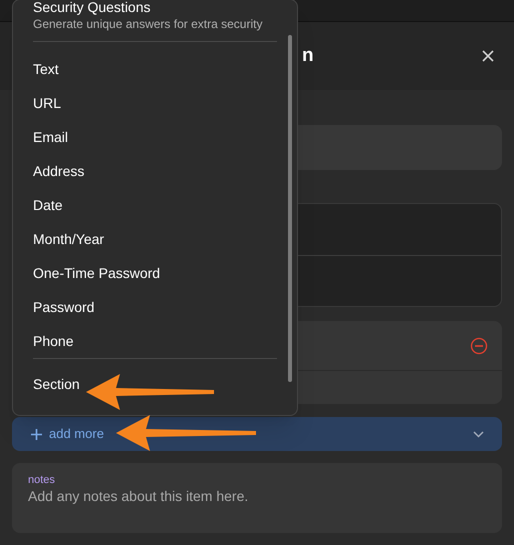 Image resolution: width=514 pixels, height=545 pixels. Describe the element at coordinates (155, 205) in the screenshot. I see `menu-item: Date` at that location.